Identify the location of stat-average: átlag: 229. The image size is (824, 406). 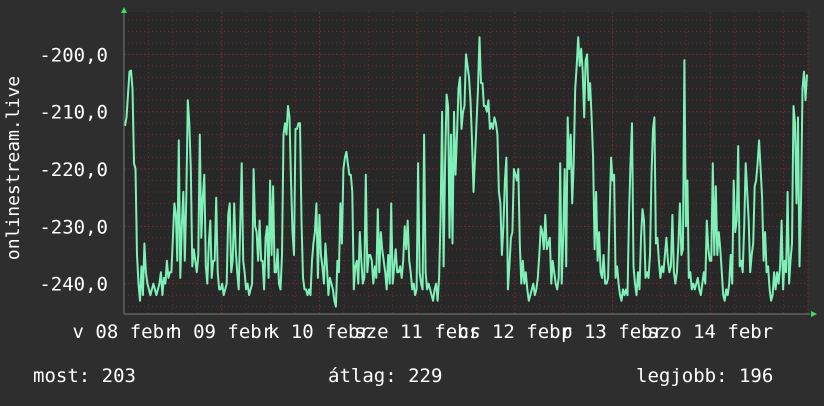
(385, 376).